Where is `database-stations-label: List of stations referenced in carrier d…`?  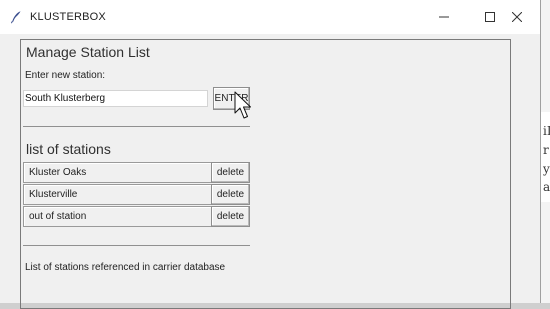
database-stations-label: List of stations referenced in carrier d… is located at coordinates (125, 267).